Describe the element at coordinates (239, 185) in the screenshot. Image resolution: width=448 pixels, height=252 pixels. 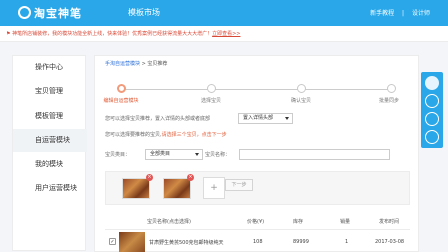
I see `next-step-button: 下一步` at that location.